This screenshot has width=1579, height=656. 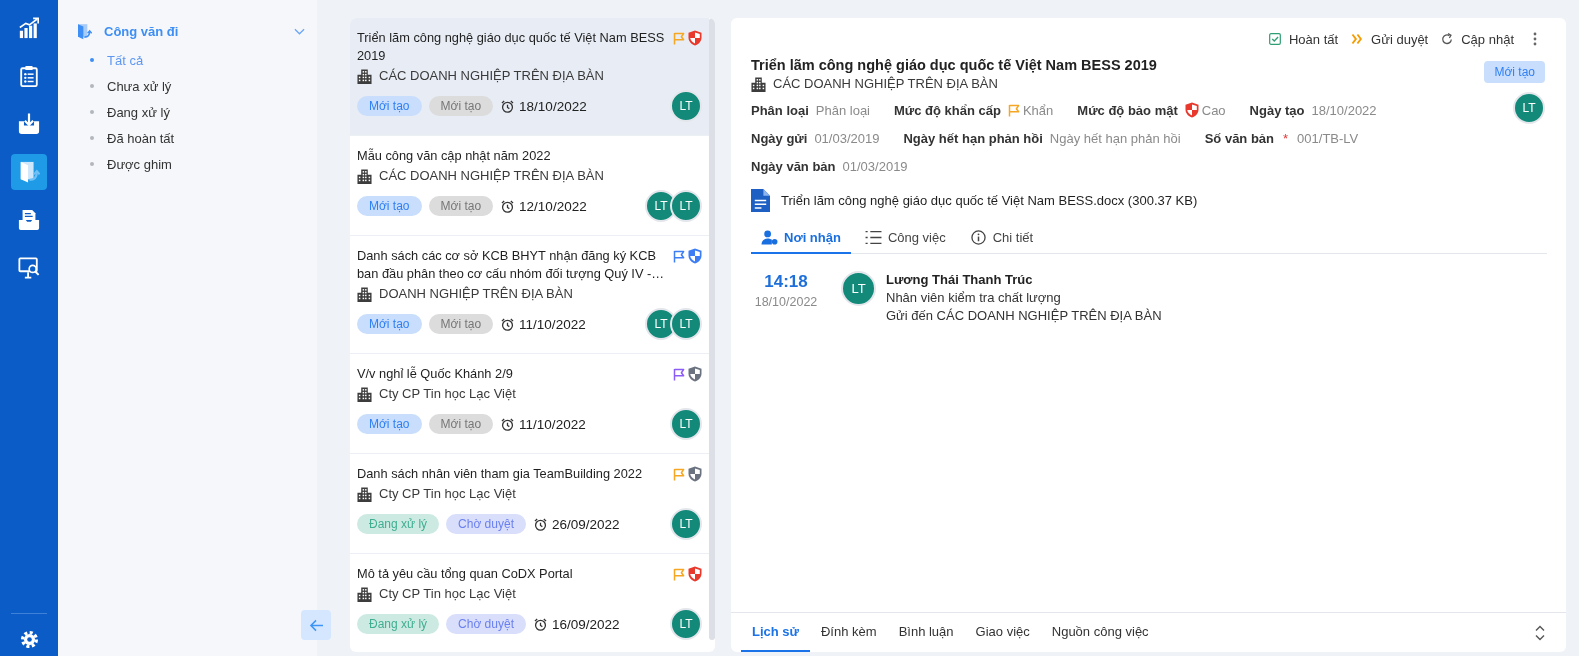 I want to click on field-value: Ngày hết hạn phản hồi, so click(x=1115, y=138).